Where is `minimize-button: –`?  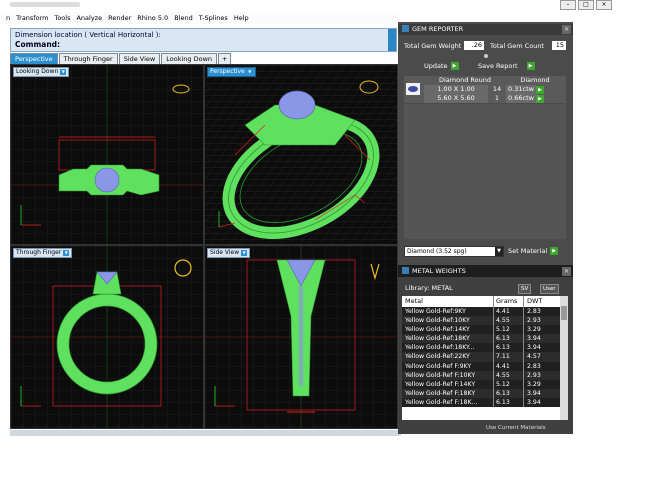 minimize-button: – is located at coordinates (568, 5).